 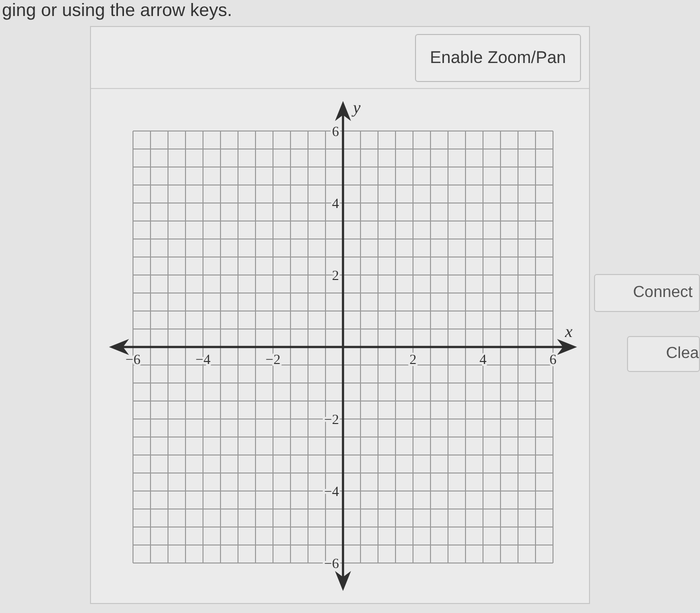 What do you see at coordinates (647, 293) in the screenshot?
I see `connect-button: Connect` at bounding box center [647, 293].